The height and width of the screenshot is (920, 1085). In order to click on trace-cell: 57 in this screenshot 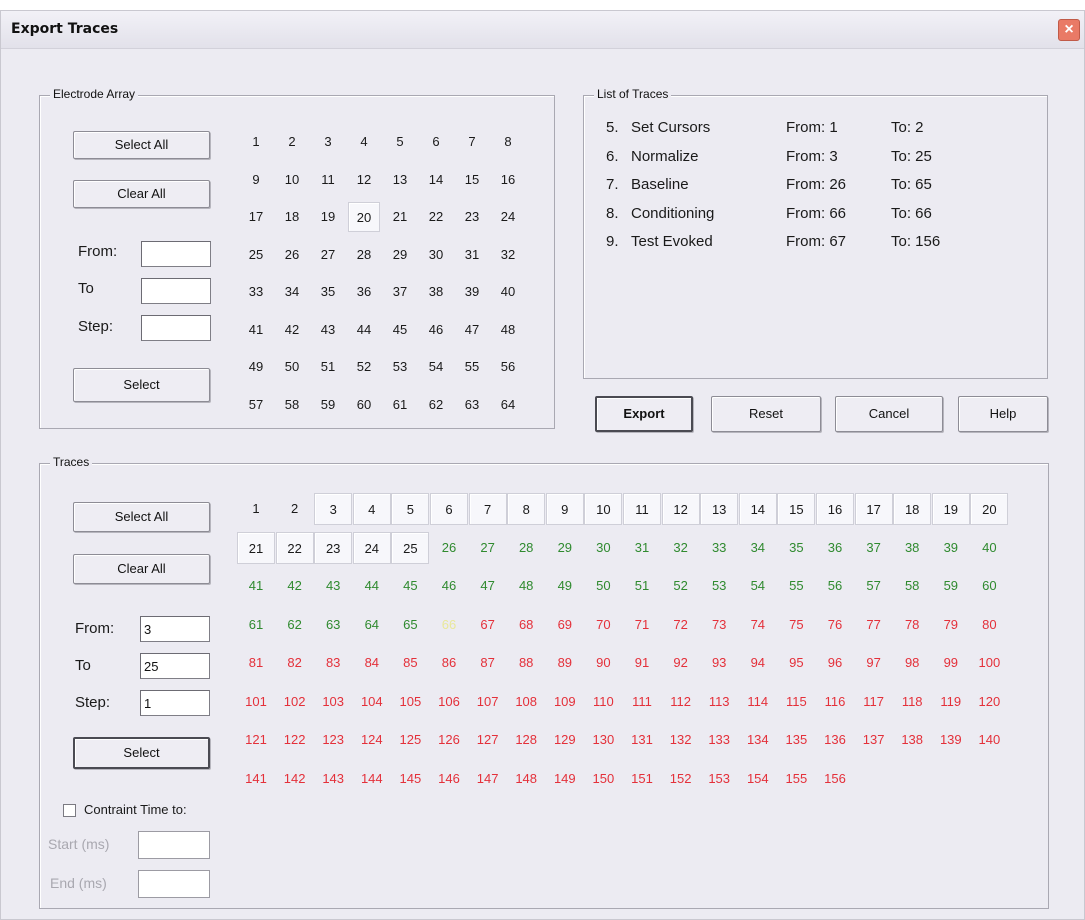, I will do `click(874, 586)`.